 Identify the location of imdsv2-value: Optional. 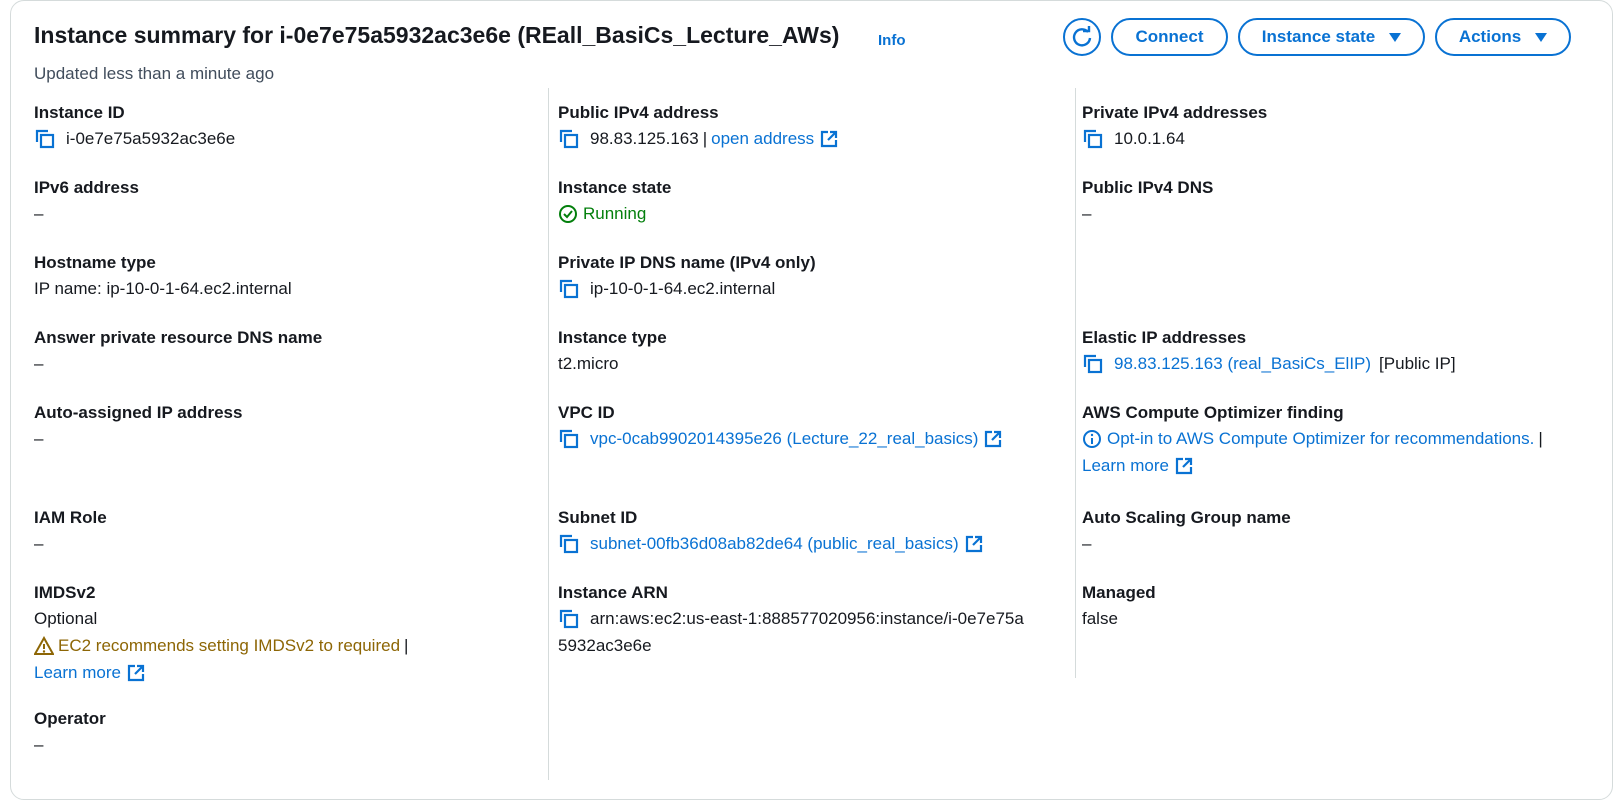
(66, 618).